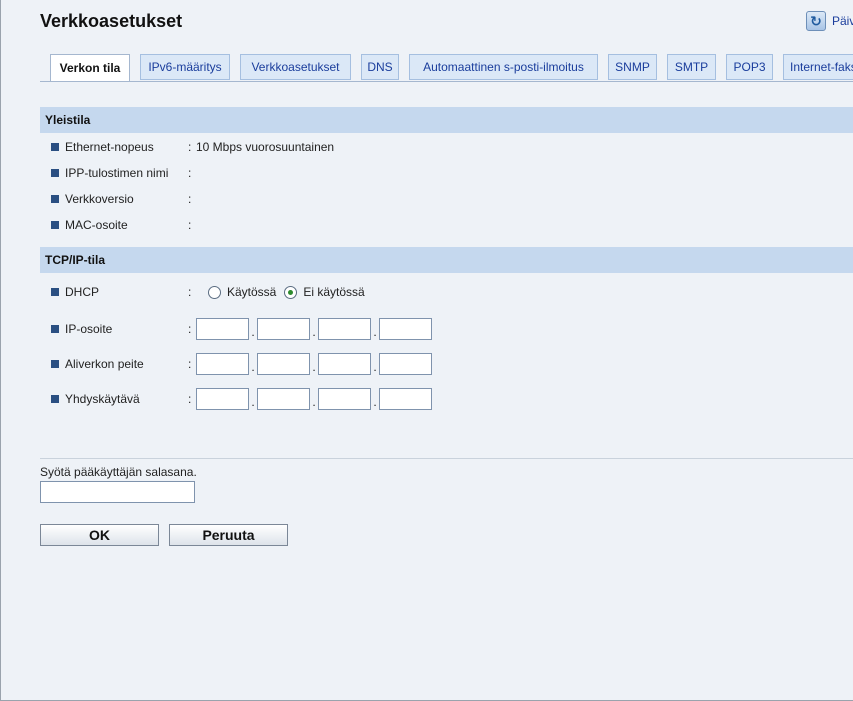 This screenshot has height=701, width=853. I want to click on dhcp-enabled-radio, so click(214, 292).